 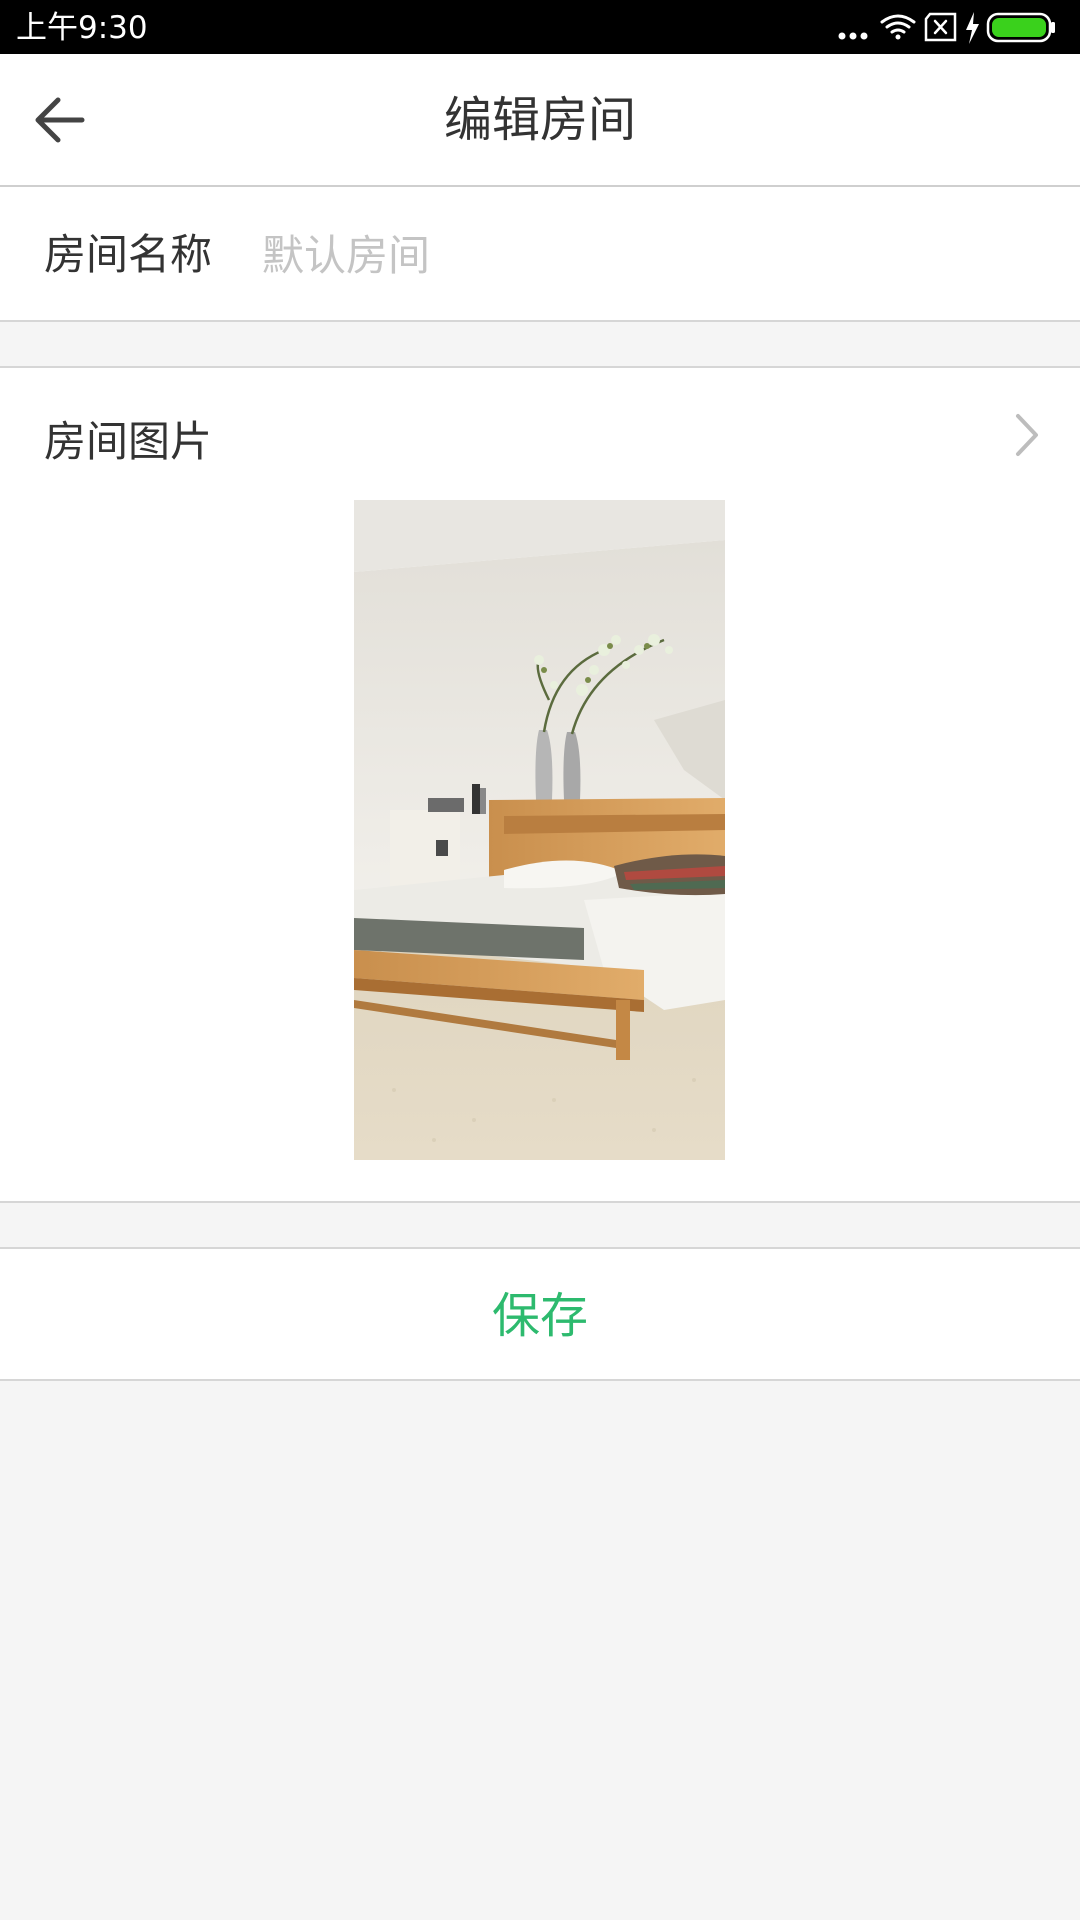 I want to click on room-photo, so click(x=539, y=830).